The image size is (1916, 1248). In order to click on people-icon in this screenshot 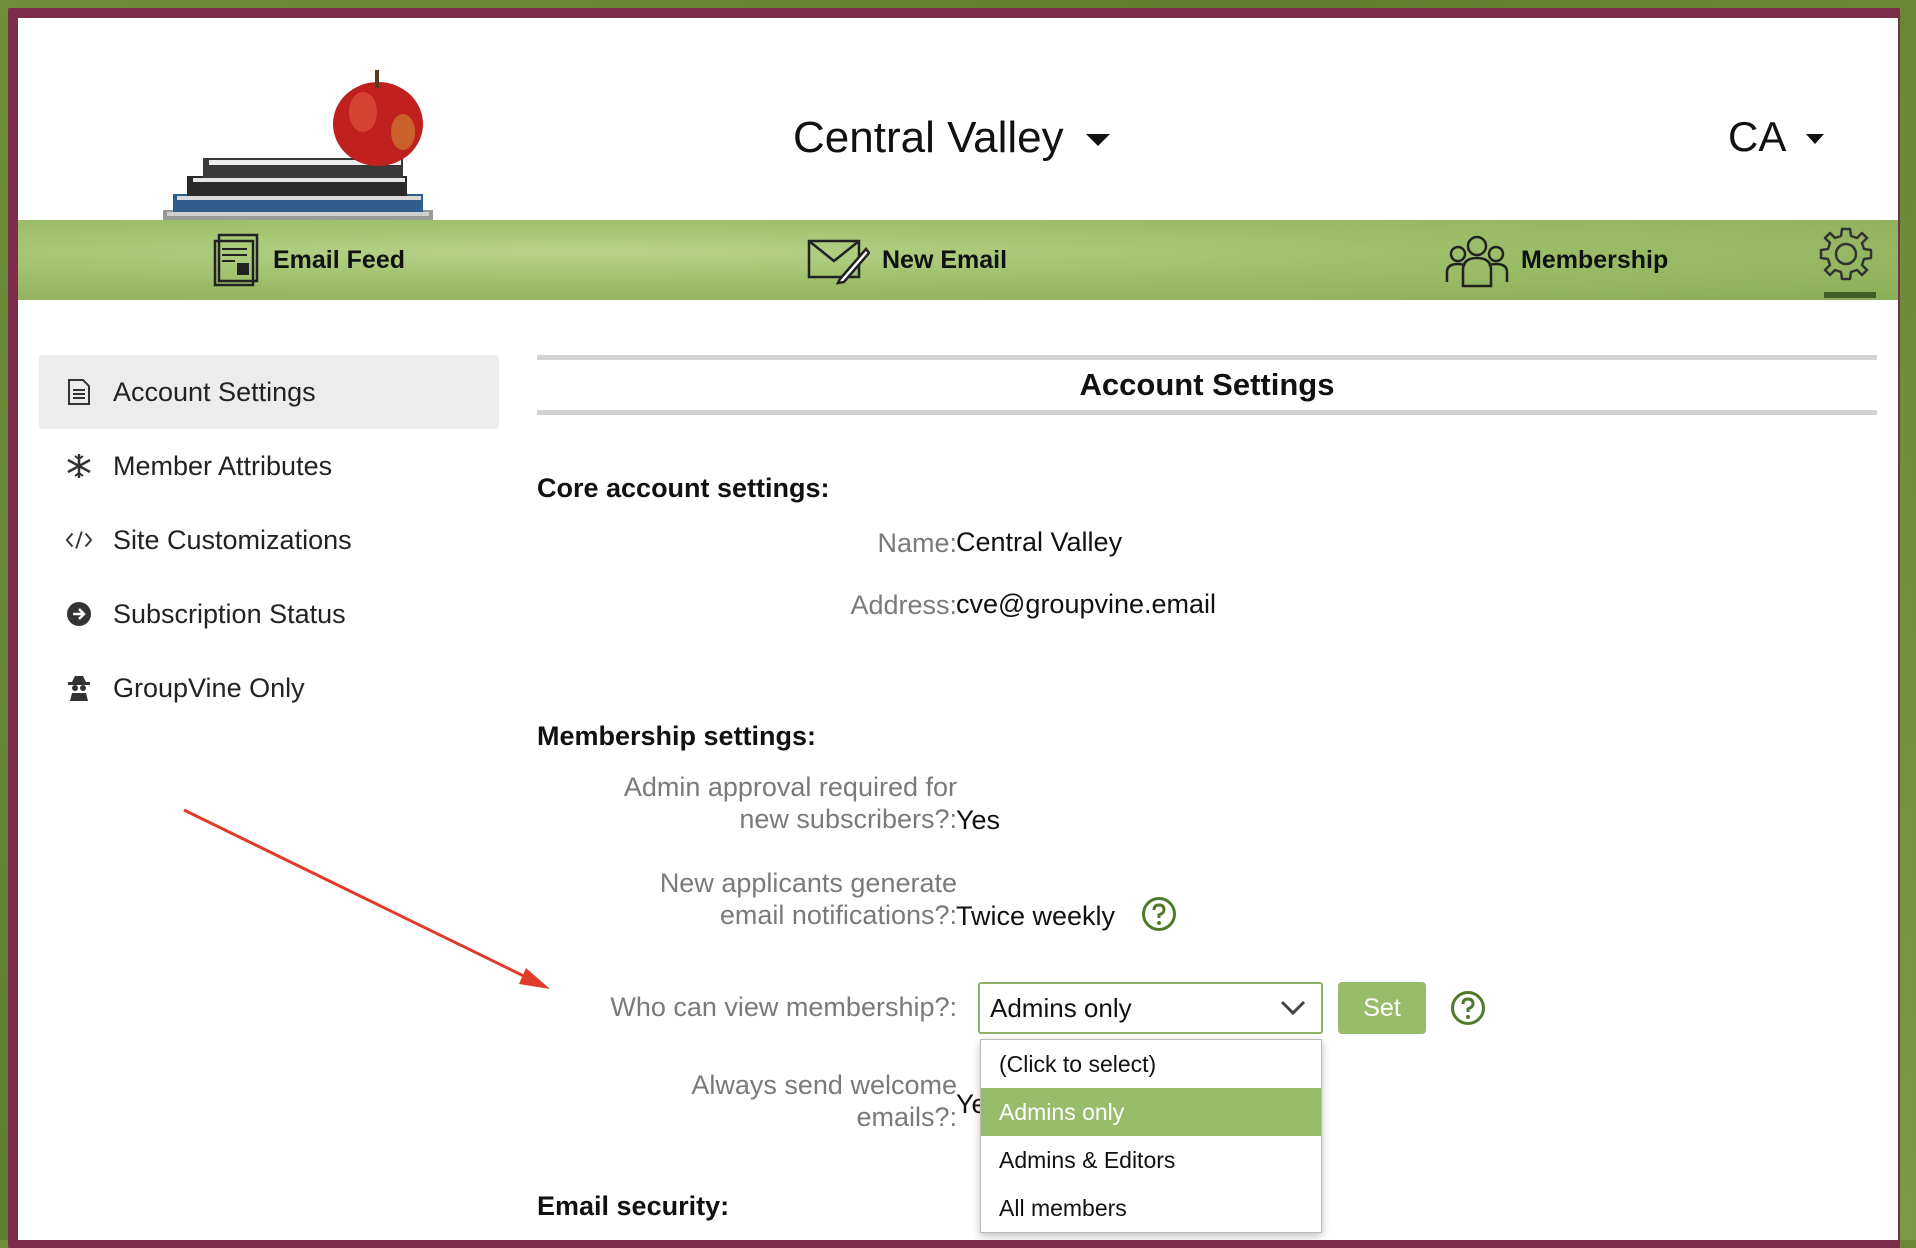, I will do `click(1477, 261)`.